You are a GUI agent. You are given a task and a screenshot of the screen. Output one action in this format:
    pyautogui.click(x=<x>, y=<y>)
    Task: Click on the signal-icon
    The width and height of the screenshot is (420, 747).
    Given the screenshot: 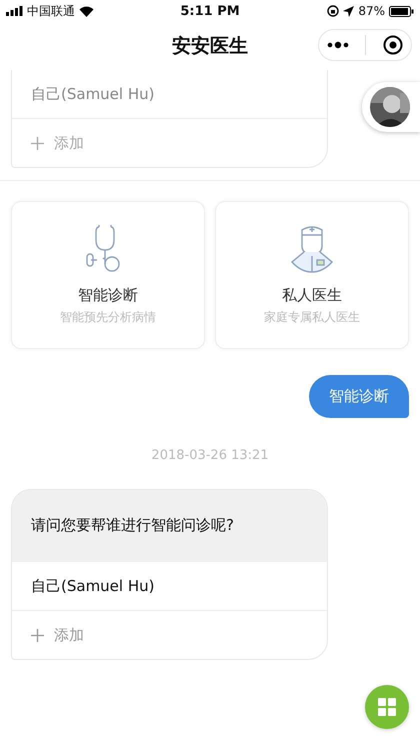 What is the action you would take?
    pyautogui.click(x=14, y=11)
    